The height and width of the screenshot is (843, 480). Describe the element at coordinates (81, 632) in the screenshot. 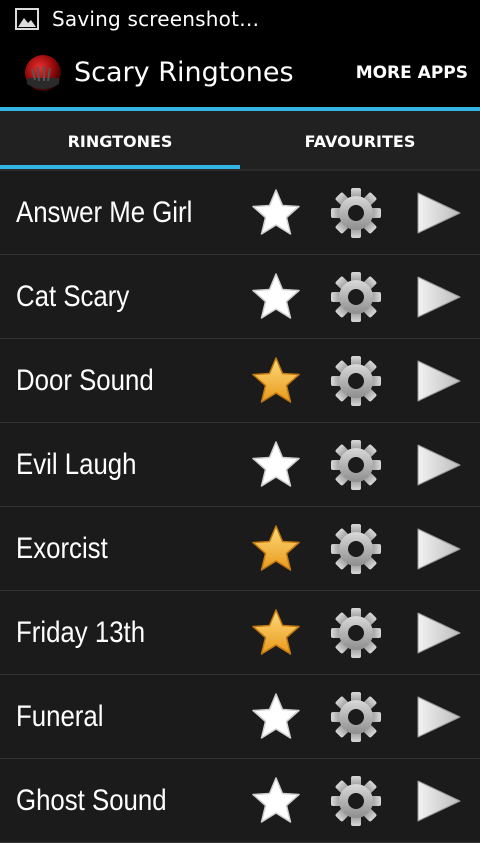

I see `ringtone-name: Friday 13th` at that location.